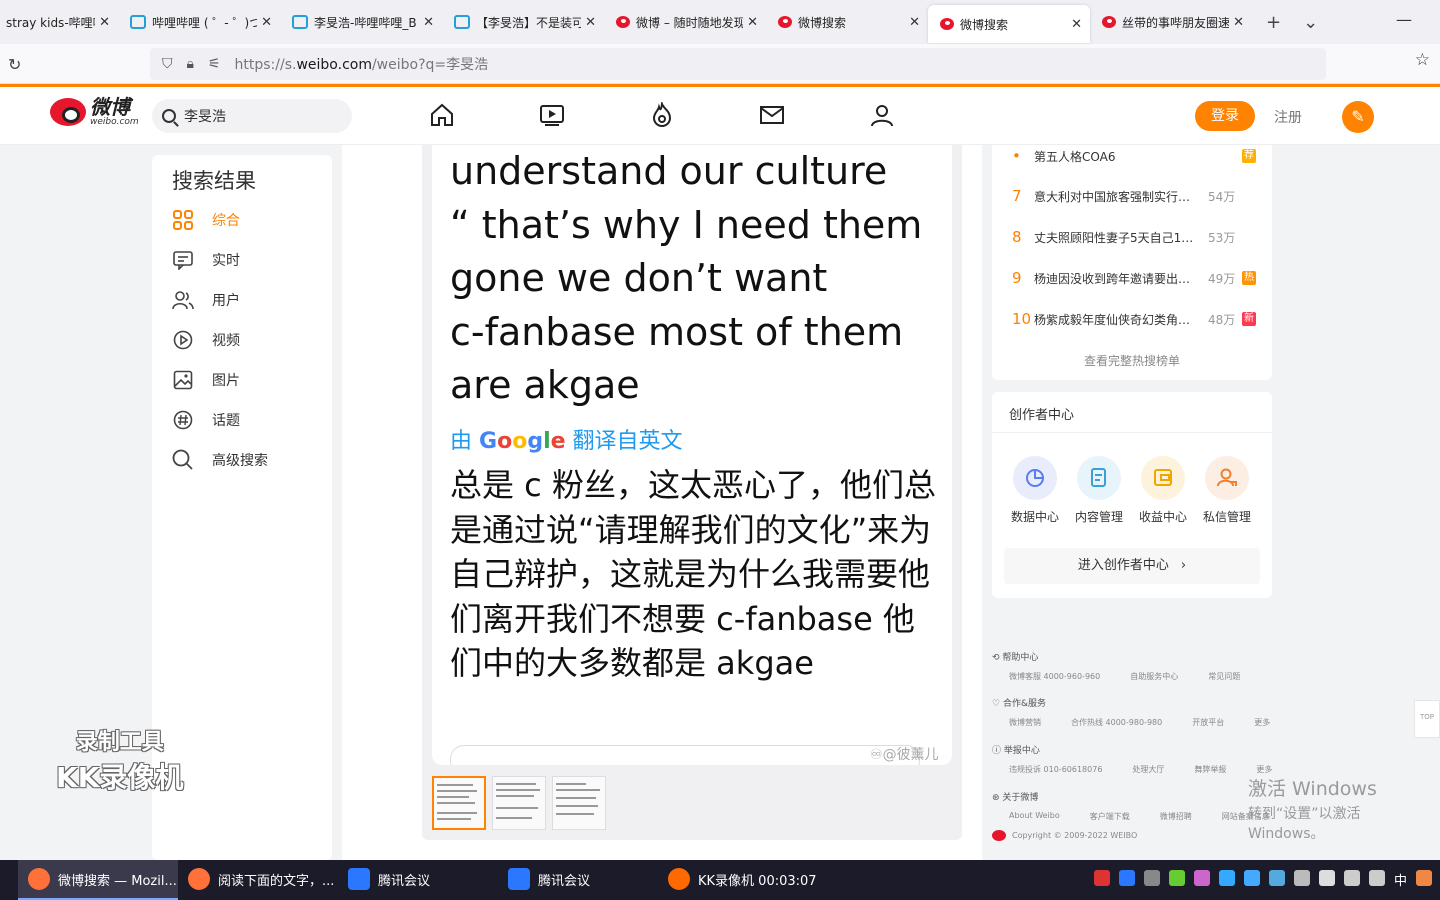  What do you see at coordinates (1226, 878) in the screenshot?
I see `bluetooth-icon` at bounding box center [1226, 878].